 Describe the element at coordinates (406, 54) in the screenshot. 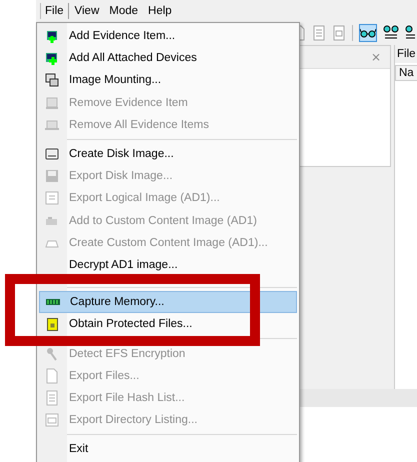

I see `panel-tab: File` at that location.